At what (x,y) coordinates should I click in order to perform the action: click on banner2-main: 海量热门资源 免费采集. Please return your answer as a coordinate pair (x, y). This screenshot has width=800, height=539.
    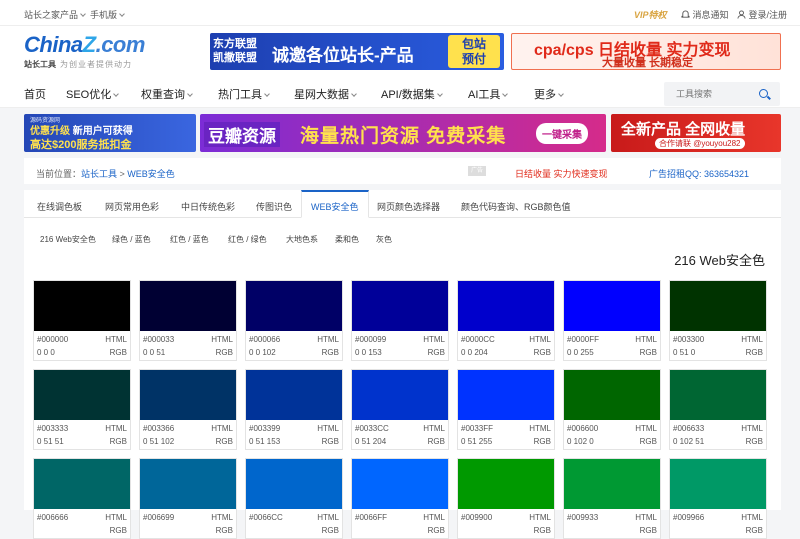
    Looking at the image, I should click on (403, 136).